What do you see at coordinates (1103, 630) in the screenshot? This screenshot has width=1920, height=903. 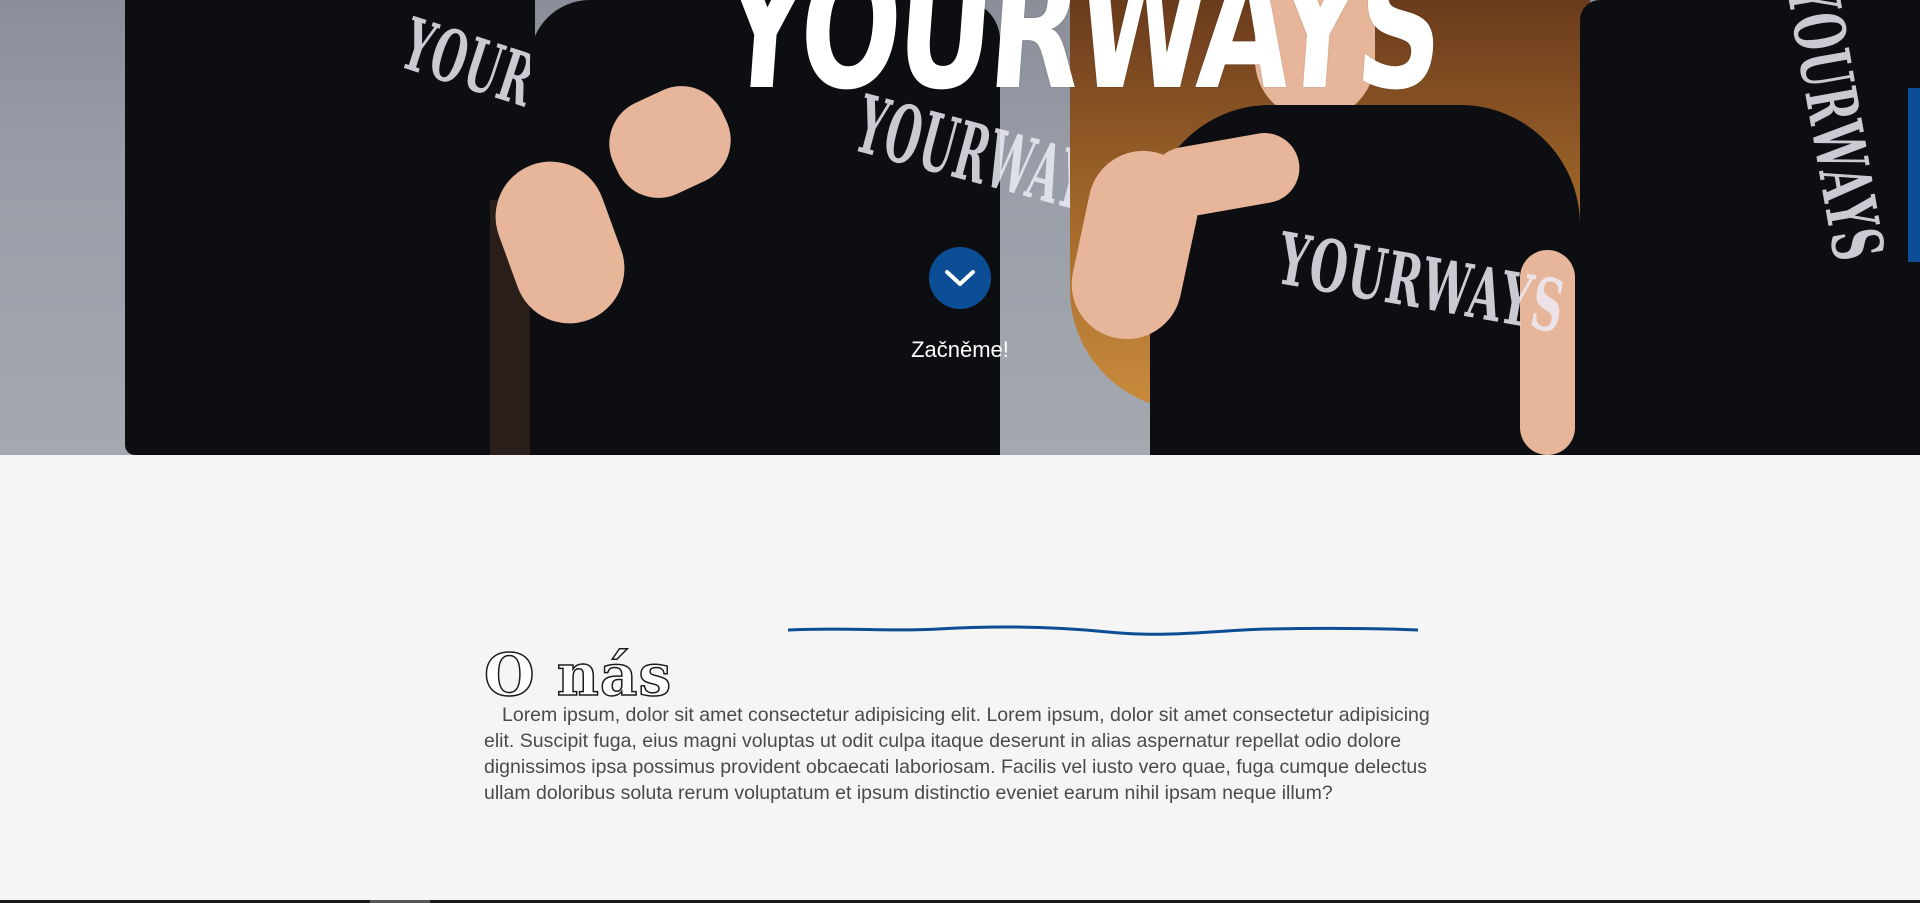 I see `about-title-underline` at bounding box center [1103, 630].